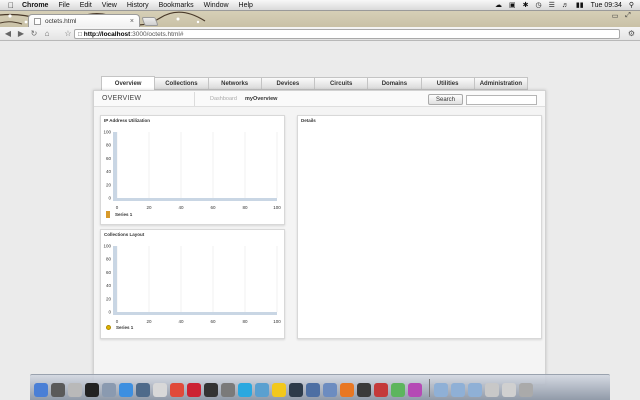  I want to click on tab-administration: Administration, so click(501, 83).